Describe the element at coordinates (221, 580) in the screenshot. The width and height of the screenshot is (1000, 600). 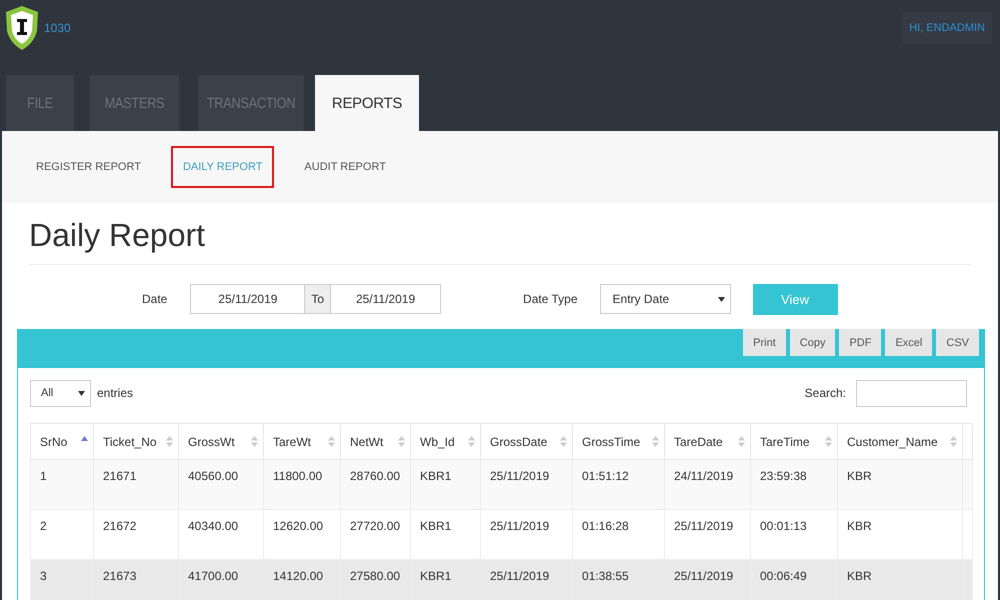
I see `table-cell: 41700.00` at that location.